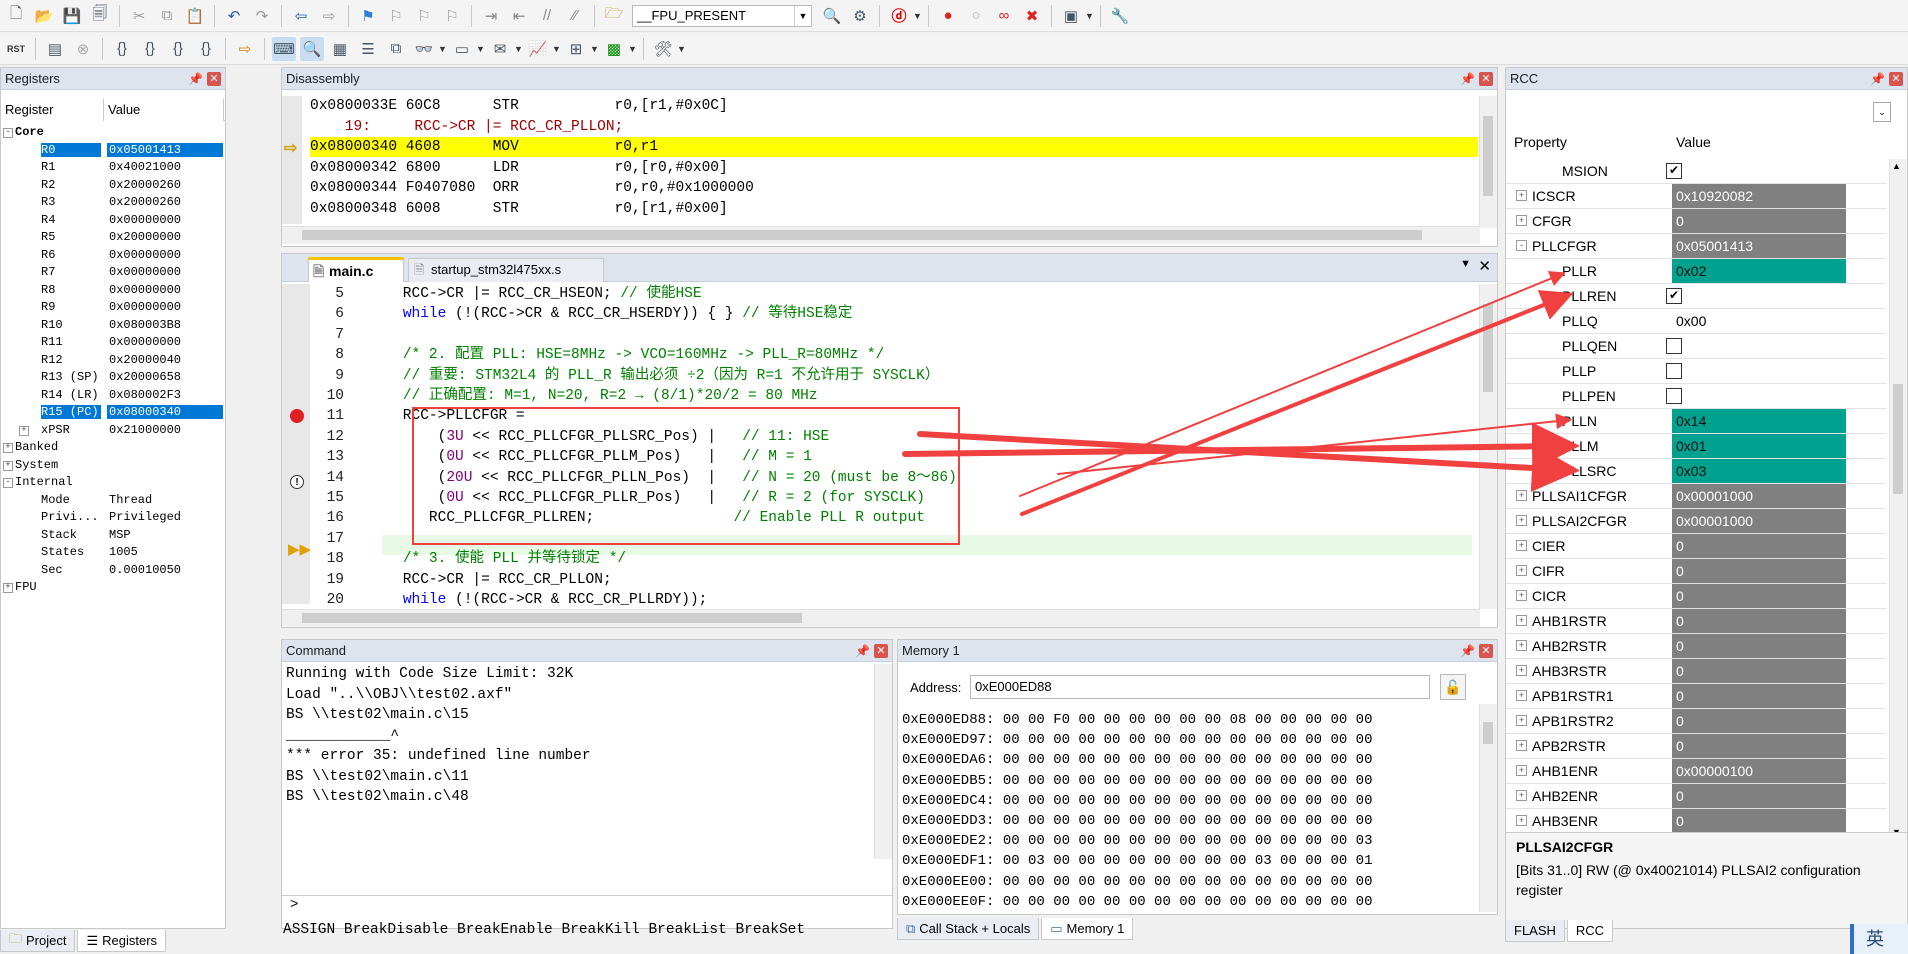  What do you see at coordinates (165, 395) in the screenshot?
I see `register-value: 0x080002F3` at bounding box center [165, 395].